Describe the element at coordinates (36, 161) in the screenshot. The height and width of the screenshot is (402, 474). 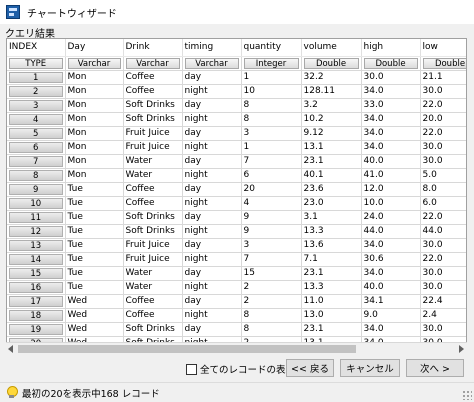
I see `row-index-cell: 7` at that location.